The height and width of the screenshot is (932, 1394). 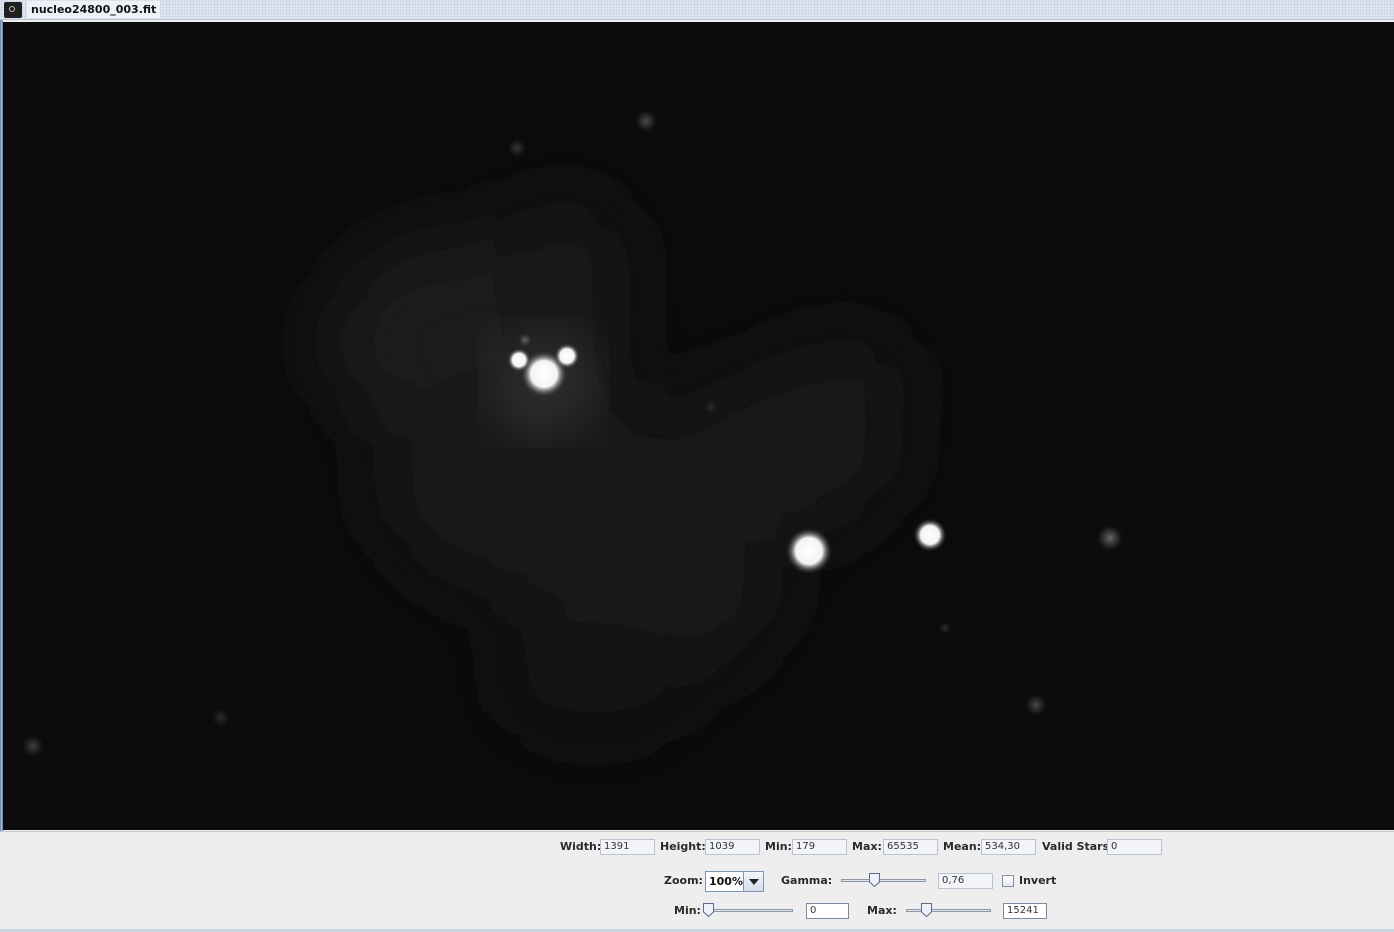 What do you see at coordinates (926, 910) in the screenshot?
I see `max-level-slider-thumb` at bounding box center [926, 910].